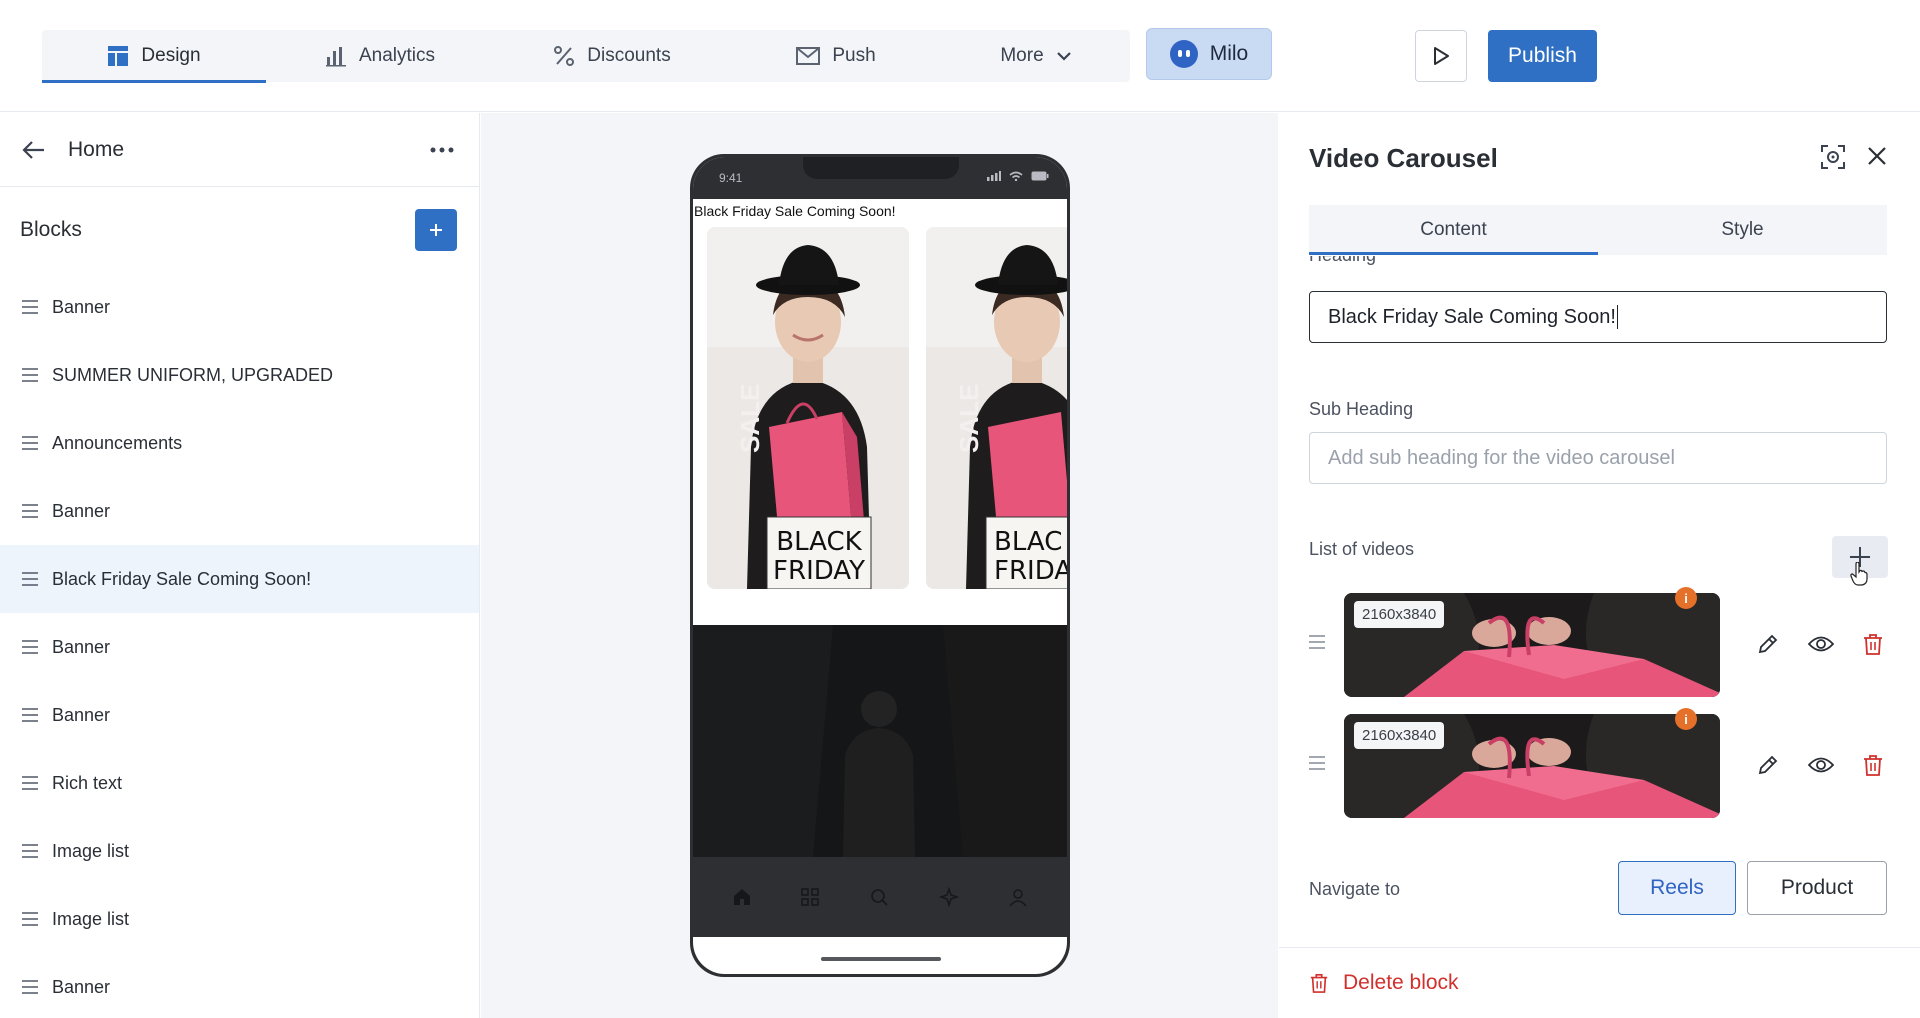 Image resolution: width=1920 pixels, height=1018 pixels. I want to click on plus-icon, so click(436, 230).